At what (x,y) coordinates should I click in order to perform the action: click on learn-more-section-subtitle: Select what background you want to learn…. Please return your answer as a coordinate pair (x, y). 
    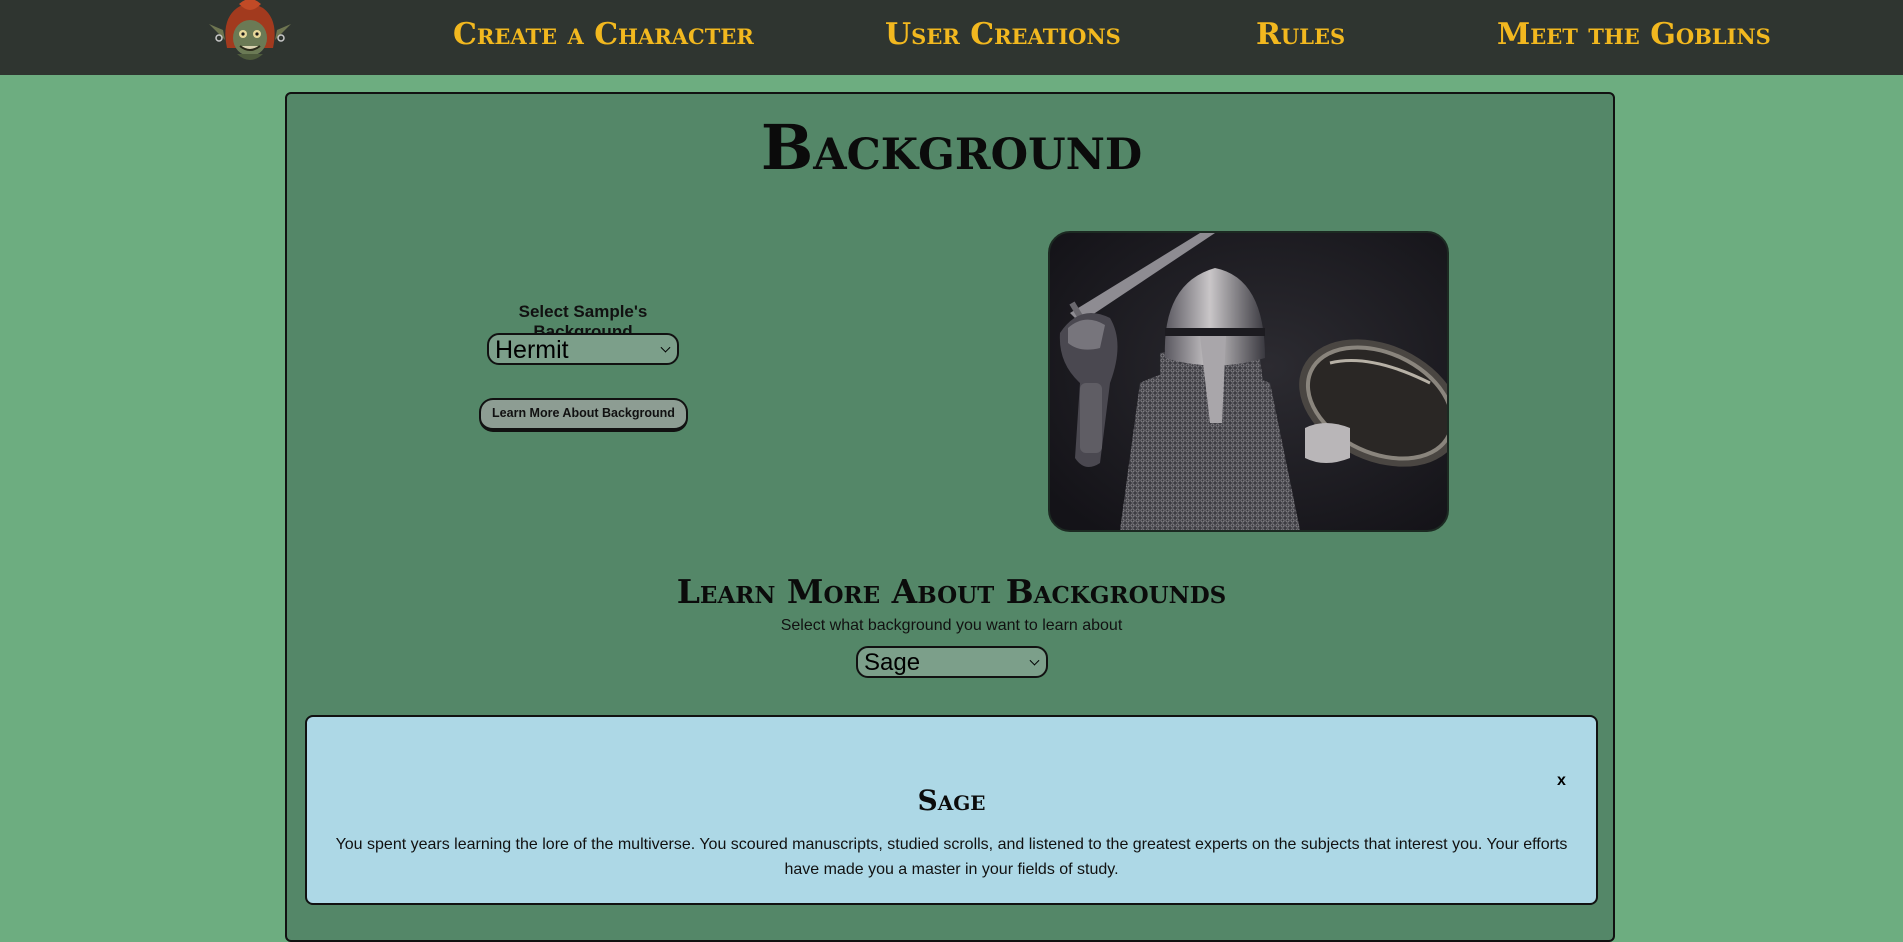
    Looking at the image, I should click on (951, 625).